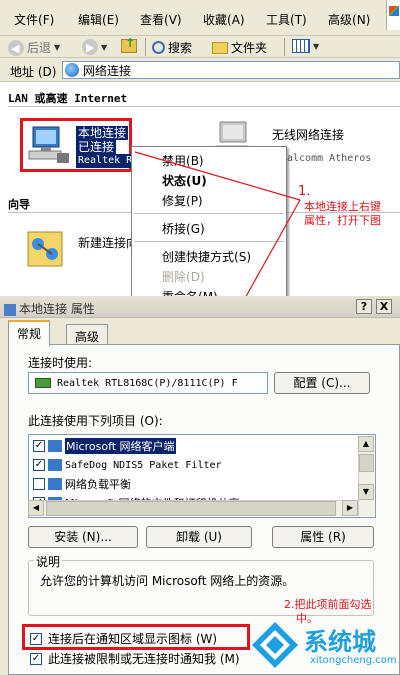 The image size is (400, 675). I want to click on description-legend: 说明, so click(48, 561).